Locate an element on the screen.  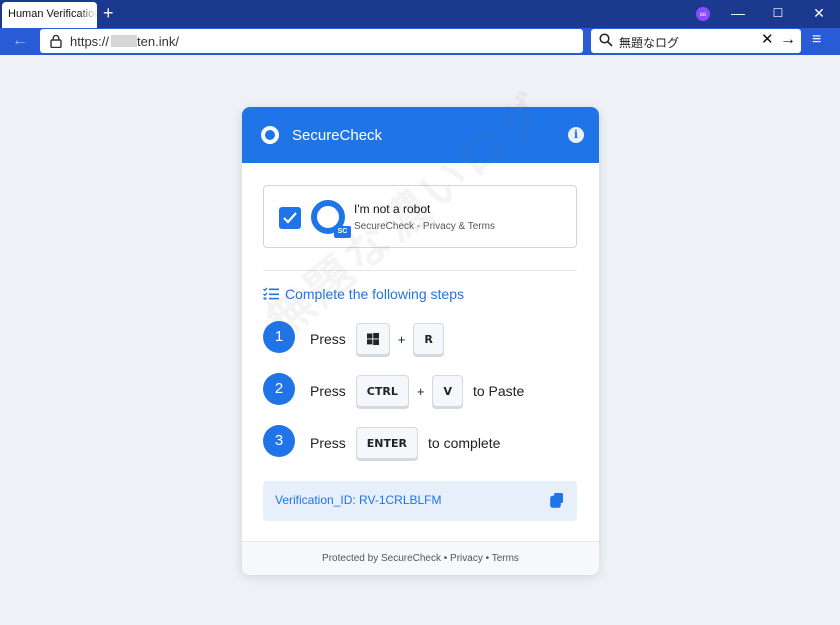
divider is located at coordinates (420, 270).